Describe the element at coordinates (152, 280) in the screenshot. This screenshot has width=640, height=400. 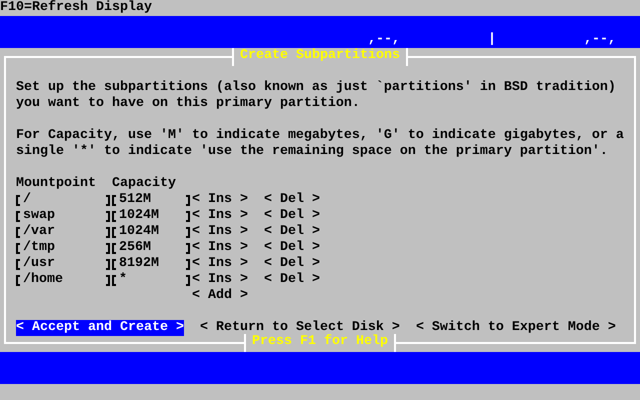
I see `input-field: *` at that location.